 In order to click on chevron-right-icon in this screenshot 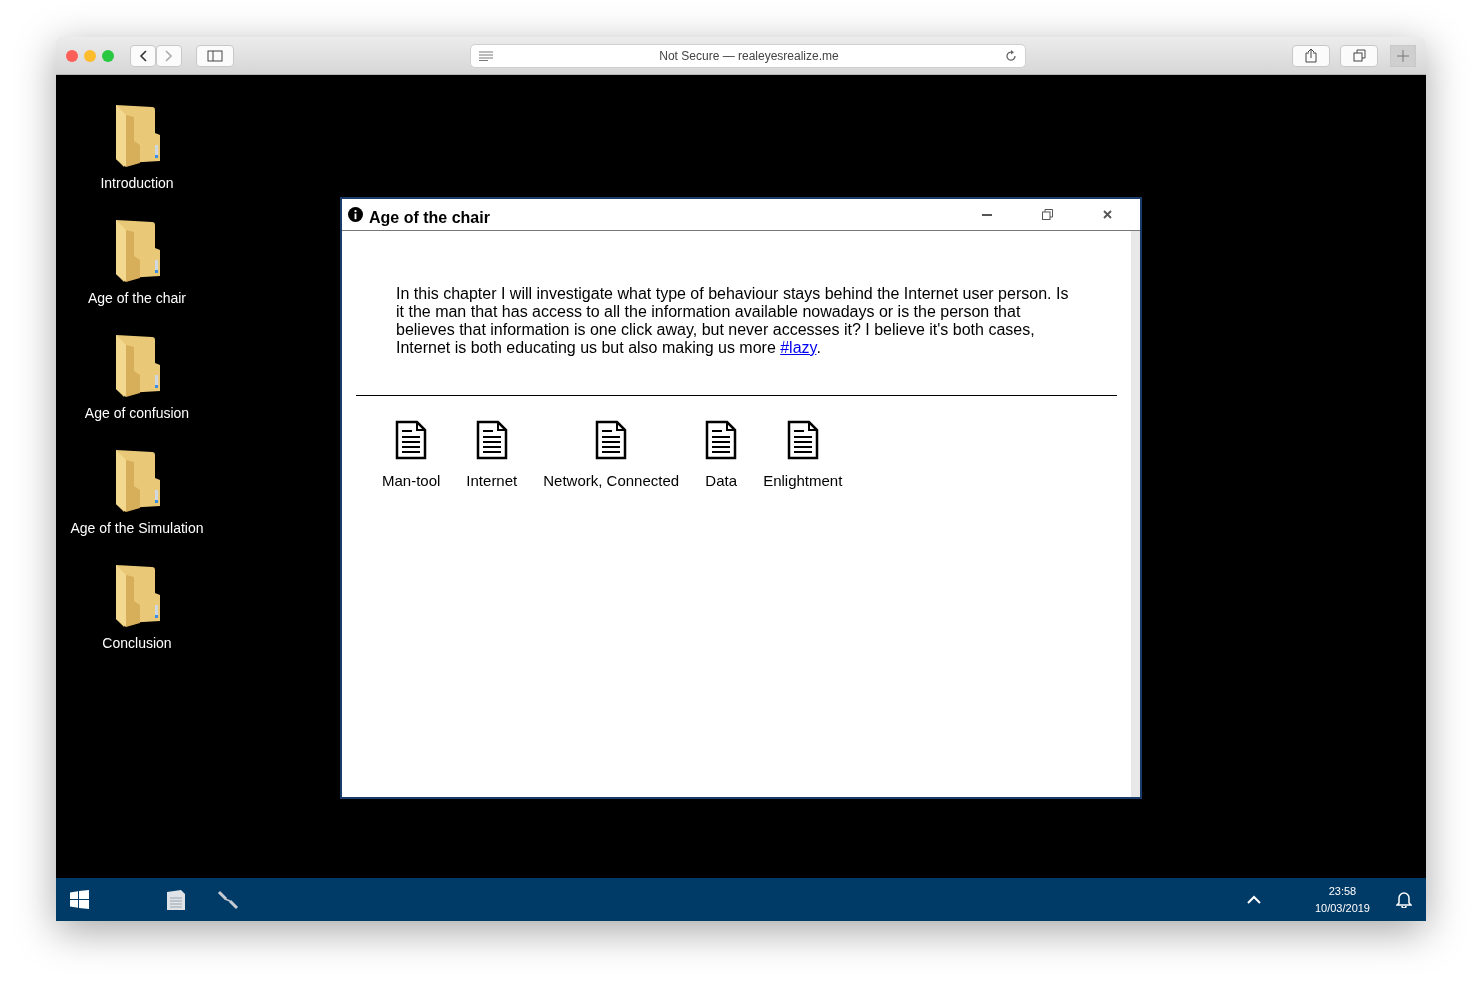, I will do `click(169, 55)`.